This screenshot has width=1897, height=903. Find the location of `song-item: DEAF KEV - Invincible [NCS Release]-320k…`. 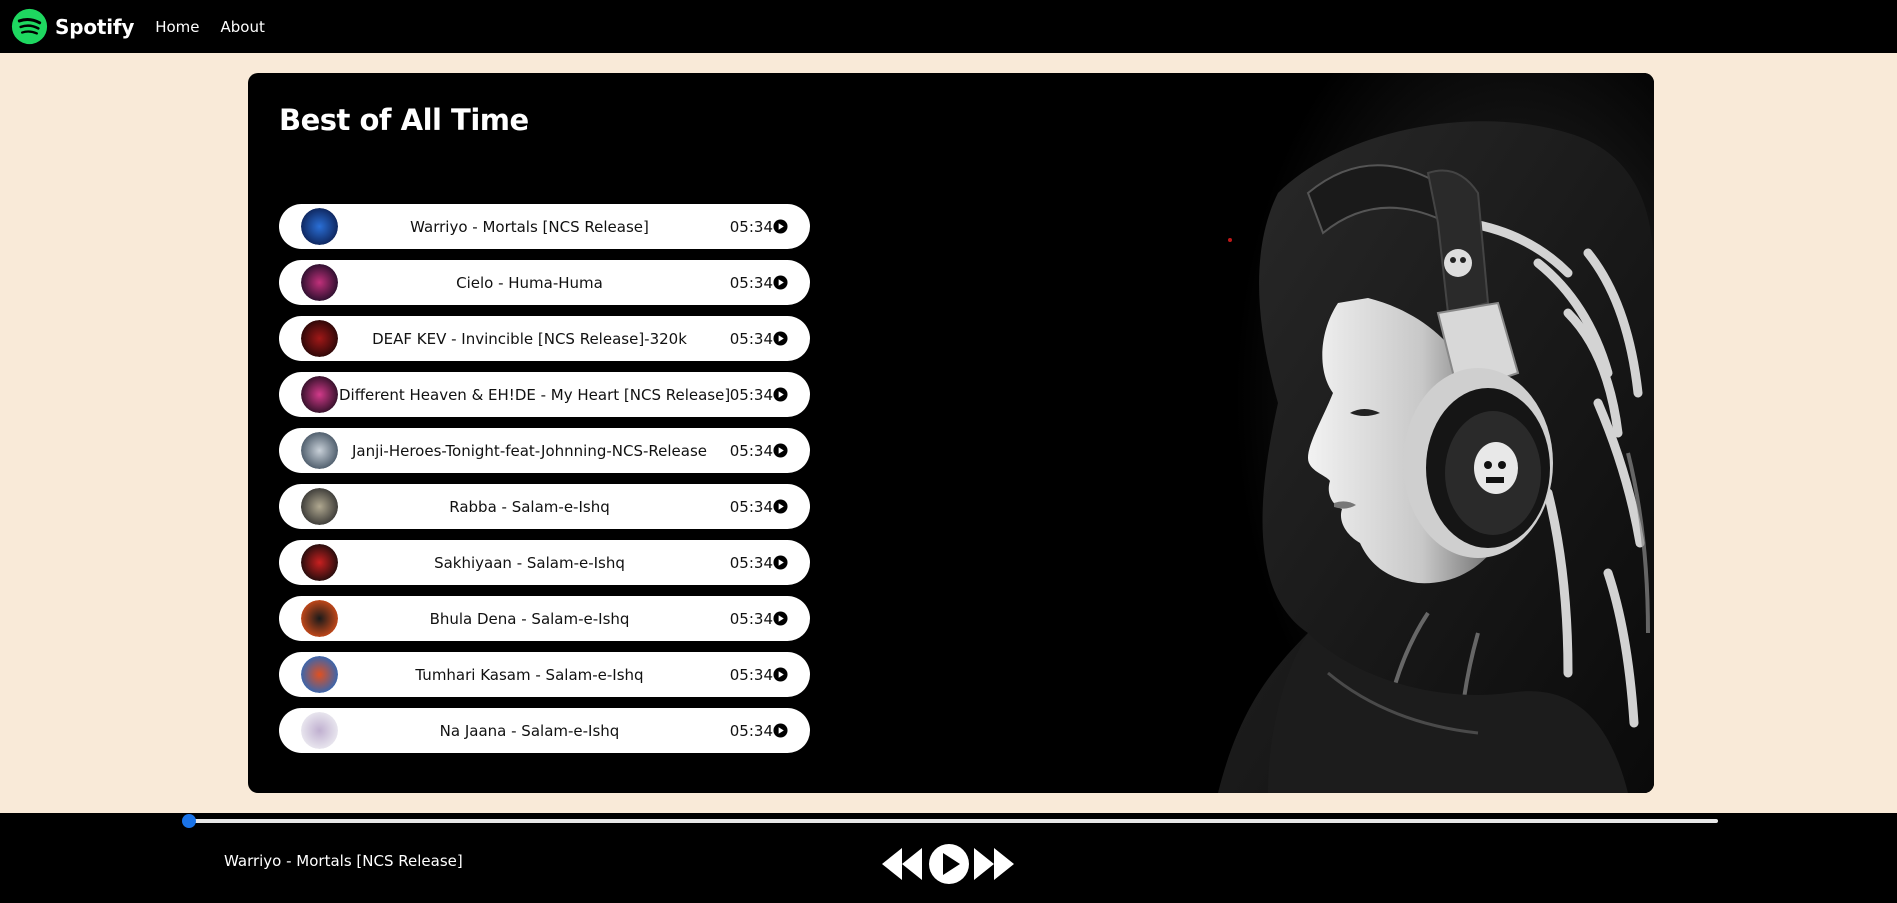

song-item: DEAF KEV - Invincible [NCS Release]-320k… is located at coordinates (544, 338).